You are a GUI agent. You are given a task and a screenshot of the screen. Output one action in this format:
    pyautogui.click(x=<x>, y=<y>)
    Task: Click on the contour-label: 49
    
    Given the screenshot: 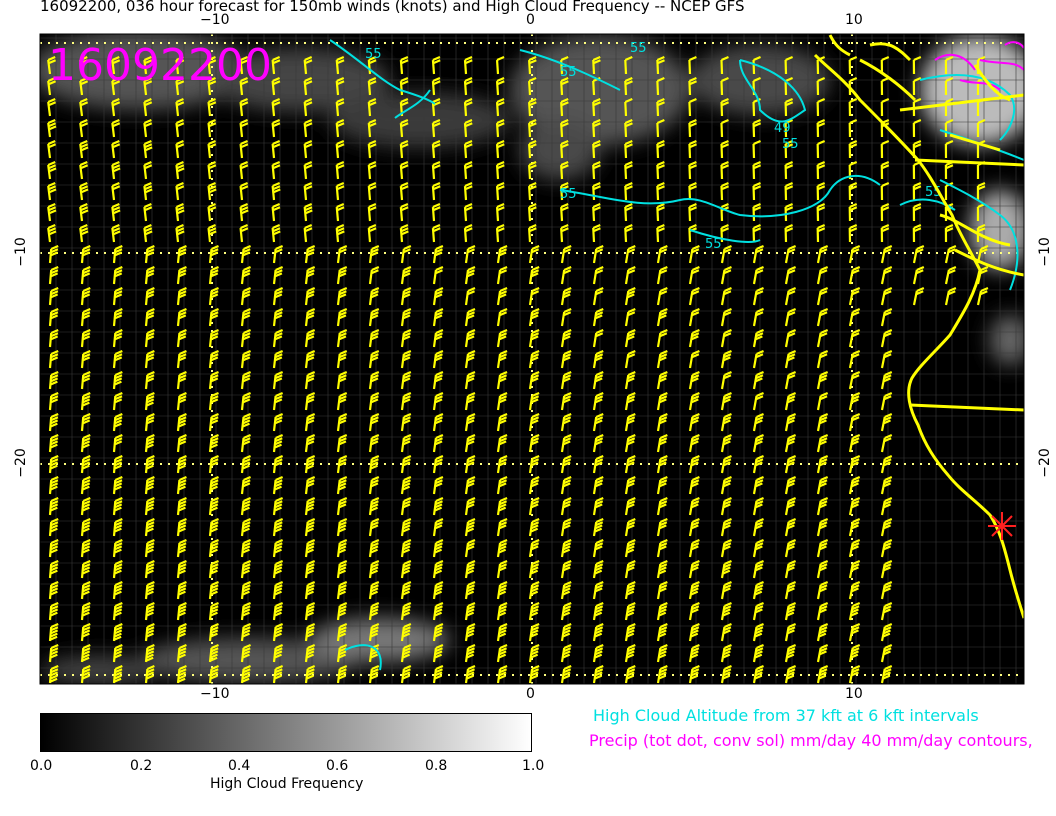 What is the action you would take?
    pyautogui.click(x=782, y=128)
    